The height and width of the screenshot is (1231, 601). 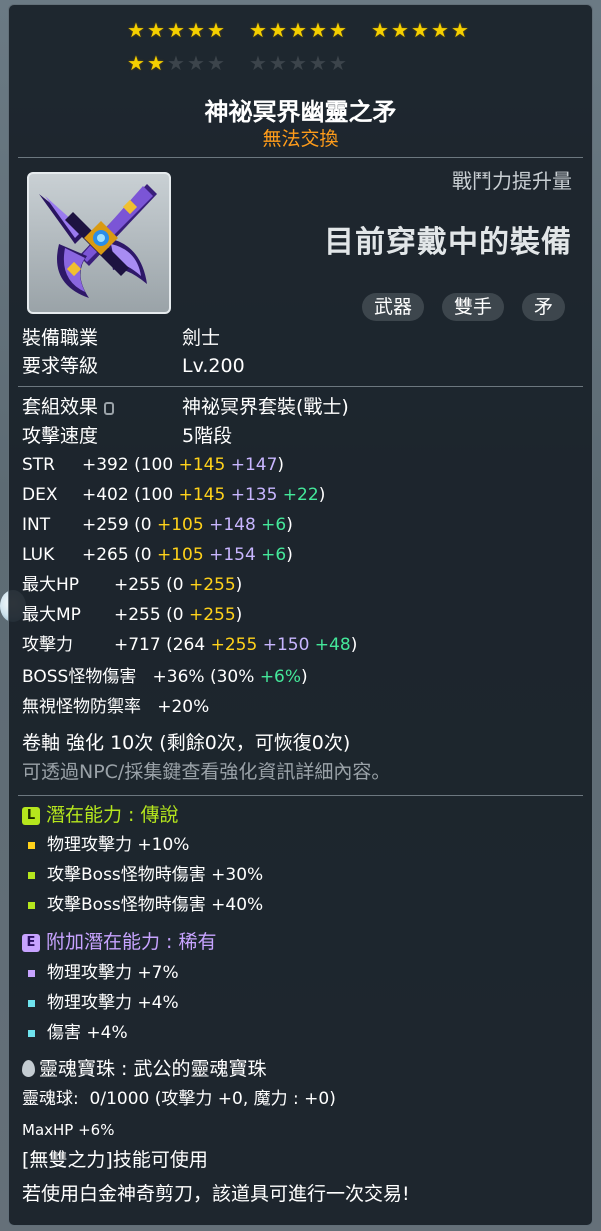 I want to click on attack-speed-label: 攻擊速度, so click(x=60, y=436).